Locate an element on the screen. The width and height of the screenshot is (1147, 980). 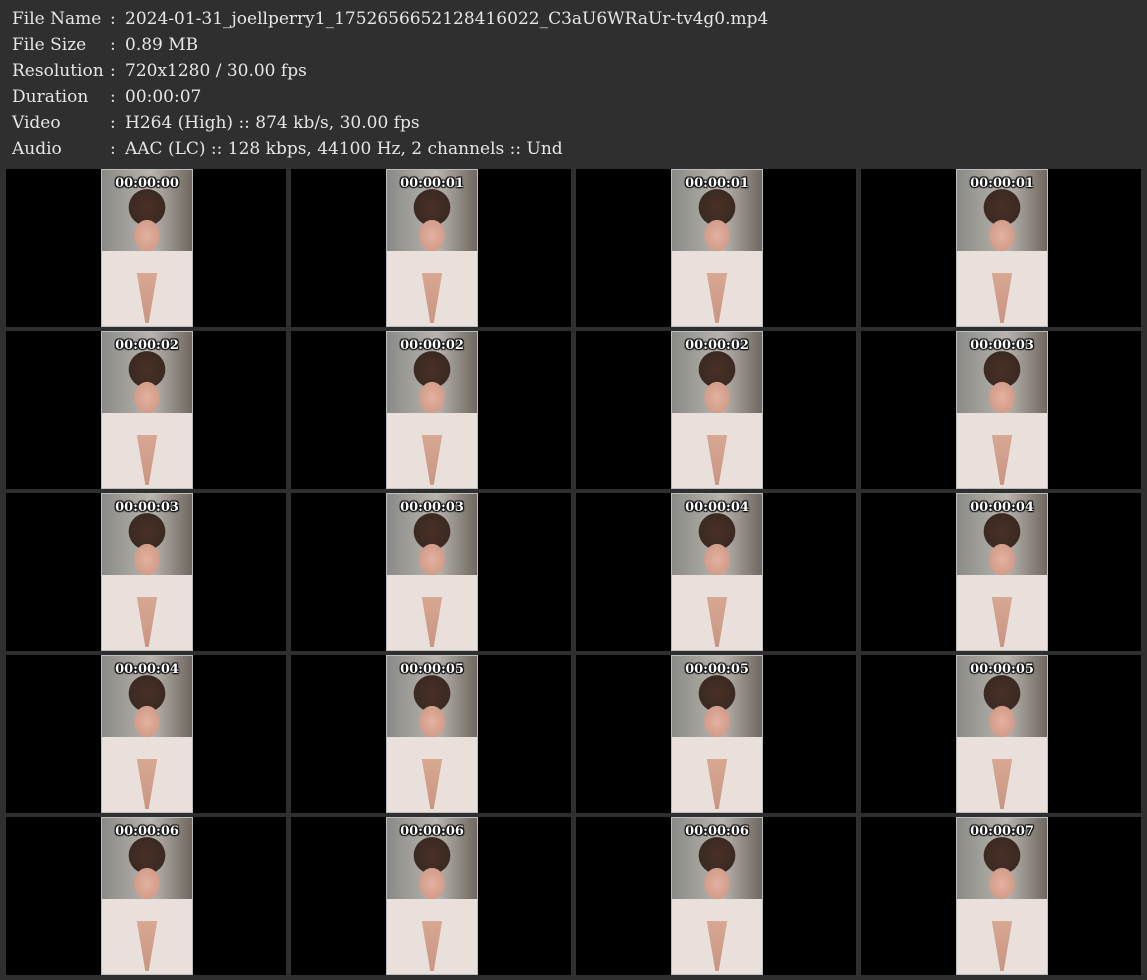
info-value: 00:00:07 is located at coordinates (163, 97).